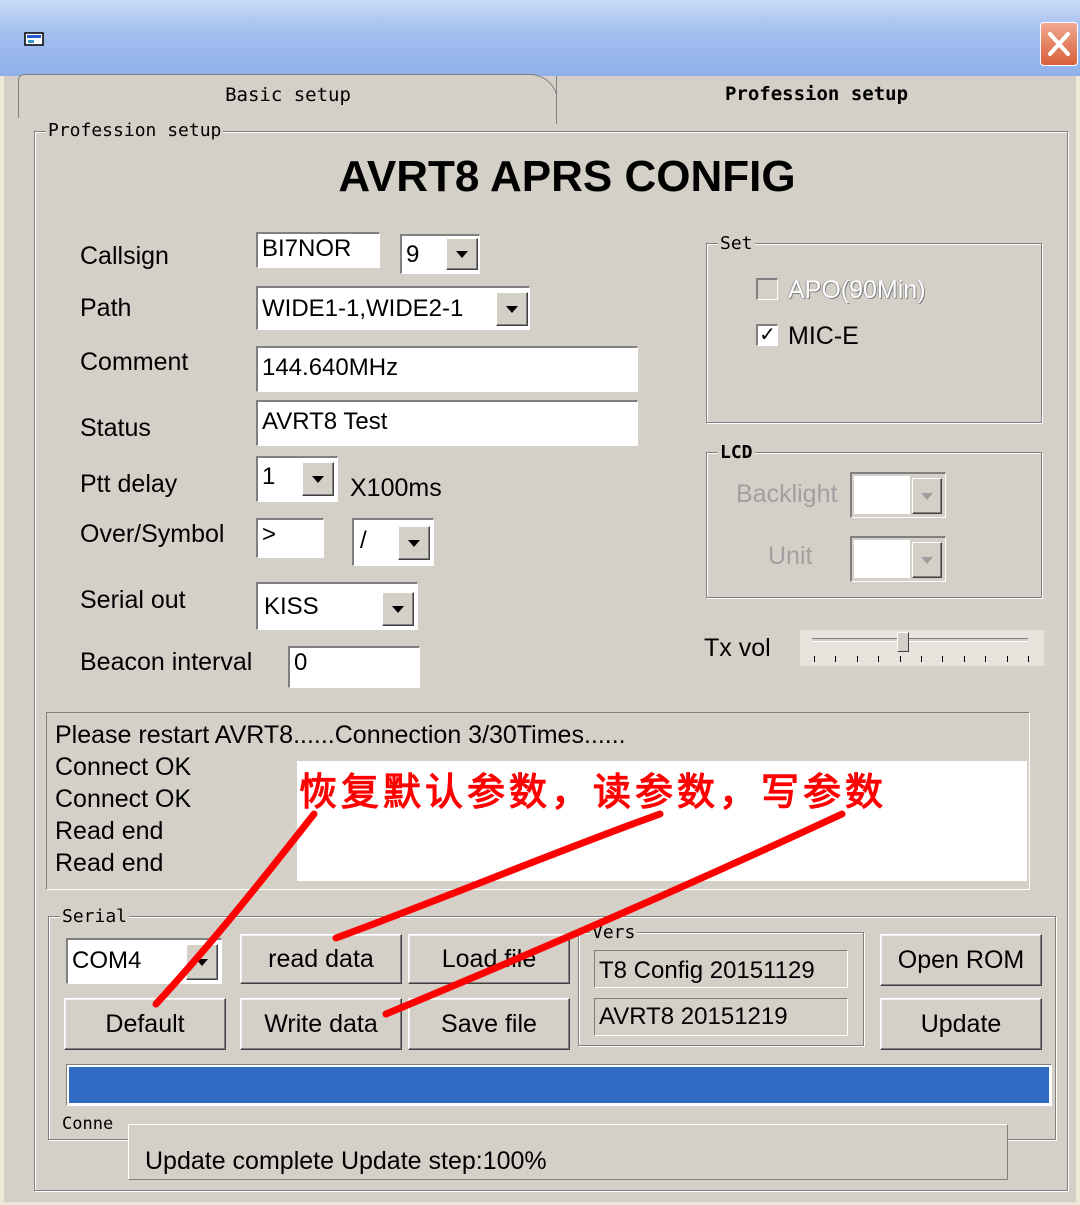 The width and height of the screenshot is (1080, 1205). What do you see at coordinates (823, 336) in the screenshot?
I see `mic-e-label: MIC-E` at bounding box center [823, 336].